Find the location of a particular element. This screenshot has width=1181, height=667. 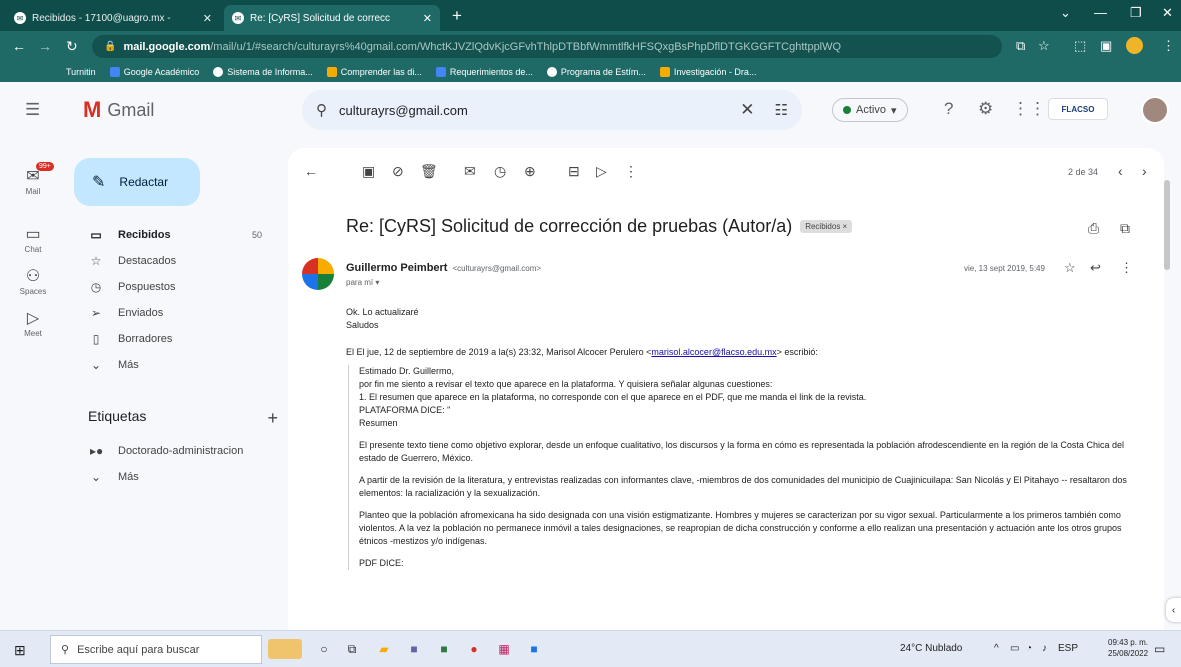

rail-meet: ▷ Meet is located at coordinates (33, 323).